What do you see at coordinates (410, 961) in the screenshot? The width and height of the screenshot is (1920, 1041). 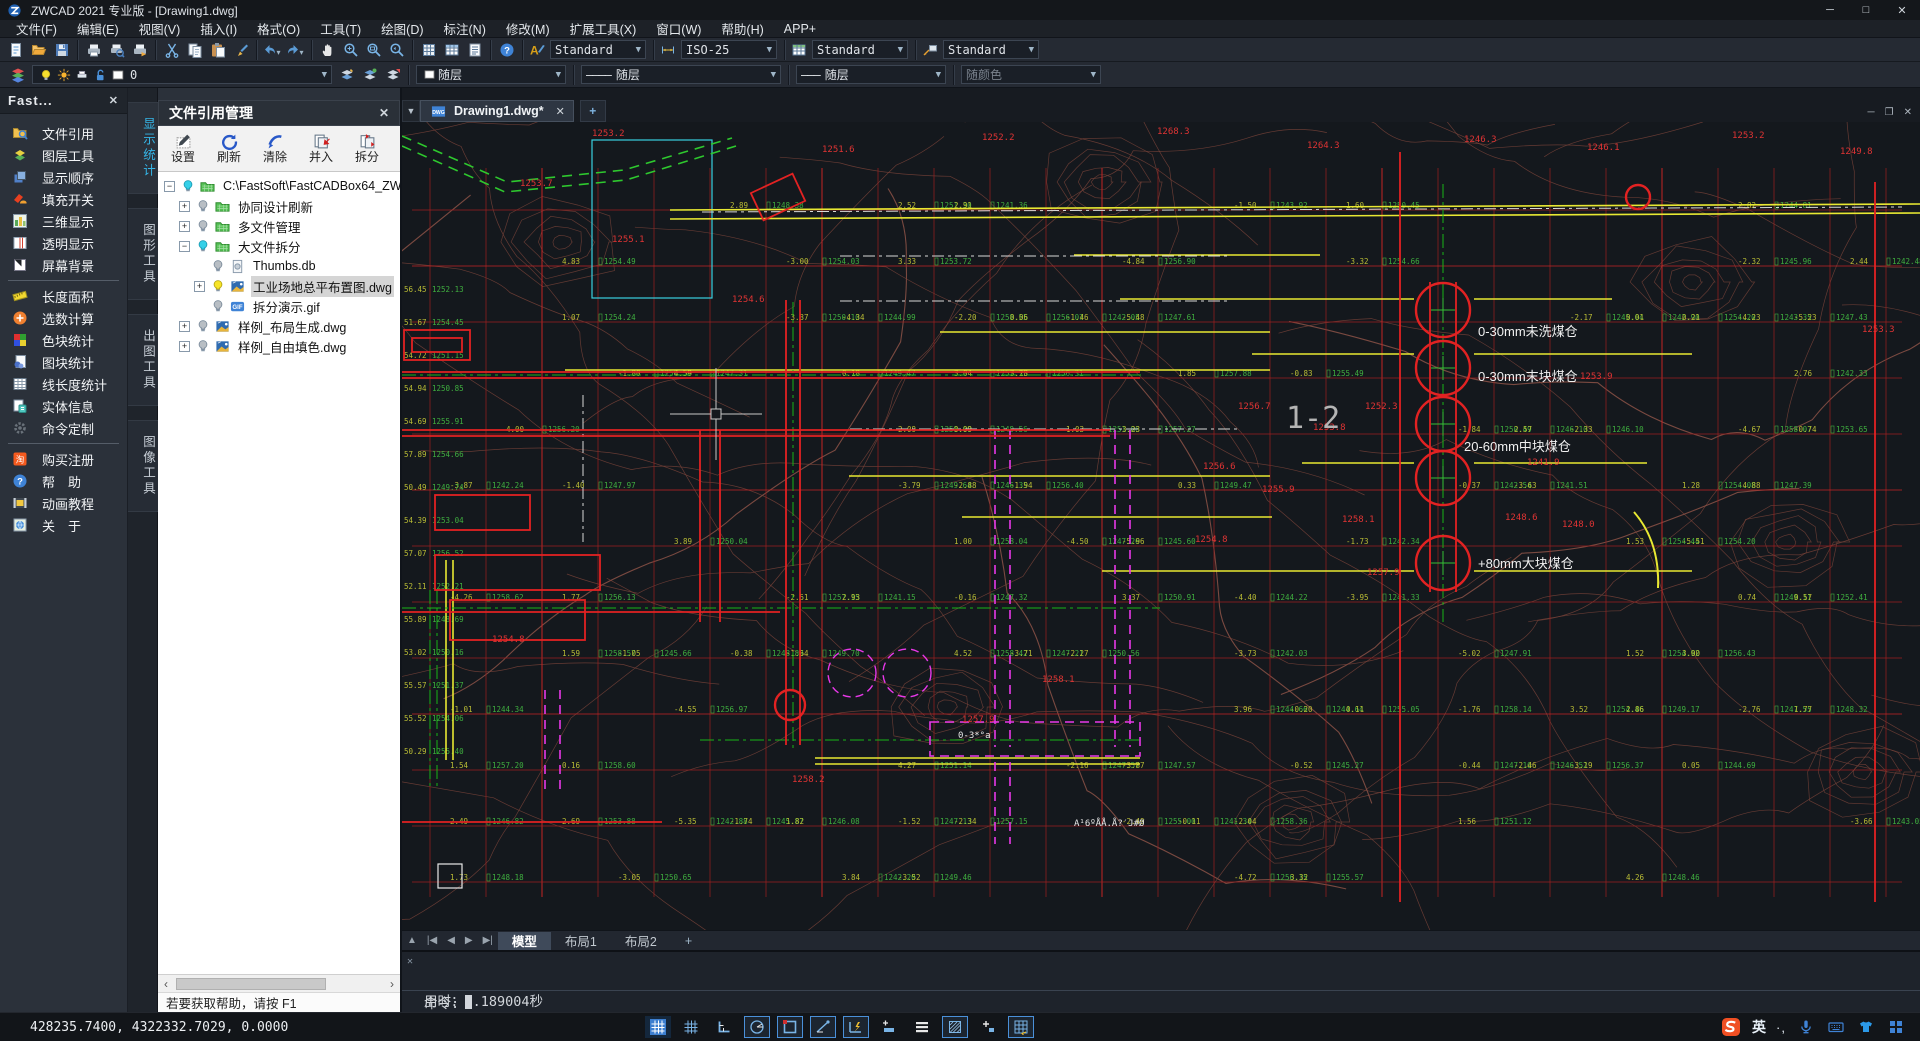 I see `command-close-icon: ✕` at bounding box center [410, 961].